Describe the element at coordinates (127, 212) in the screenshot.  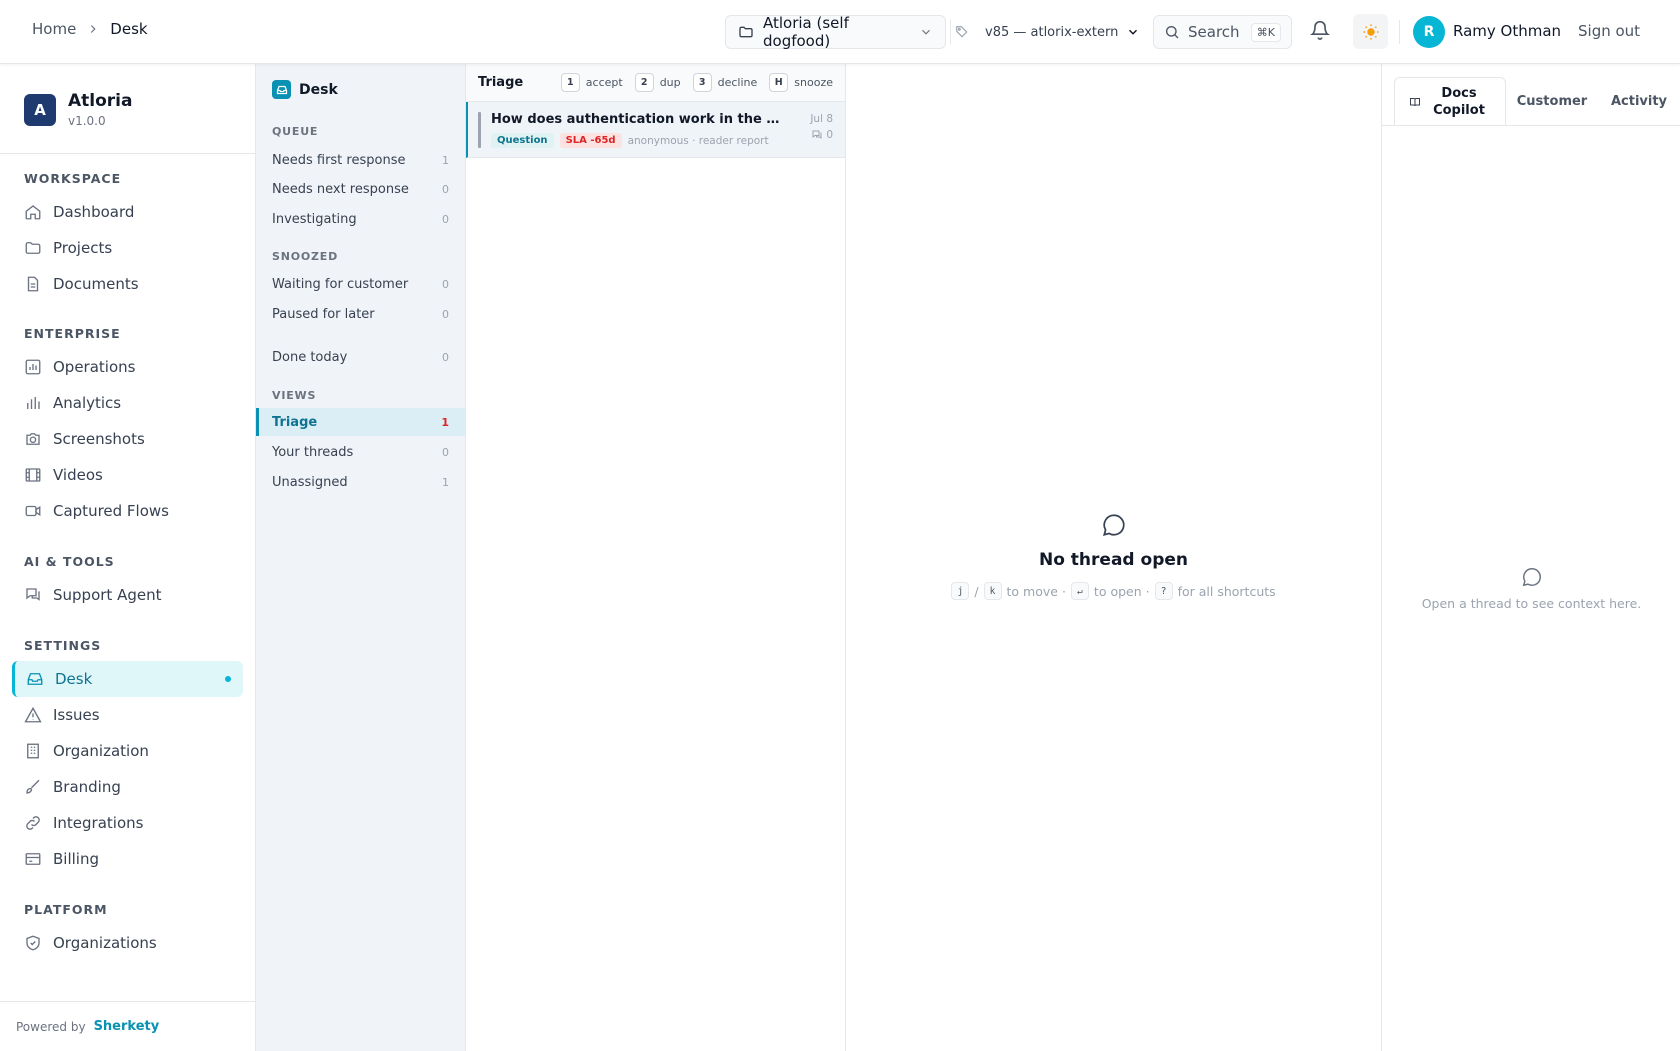
I see `nav-item-dashboard: Dashboard` at that location.